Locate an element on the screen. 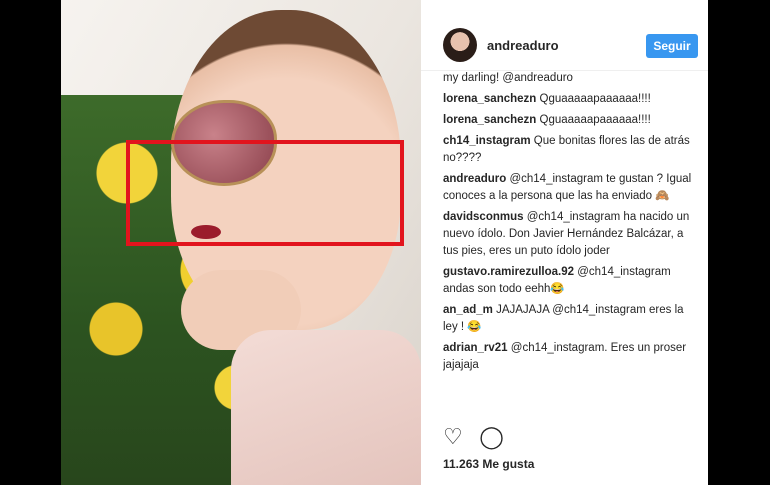 The width and height of the screenshot is (770, 485). comment-text: my darling! @andreaduro is located at coordinates (508, 78).